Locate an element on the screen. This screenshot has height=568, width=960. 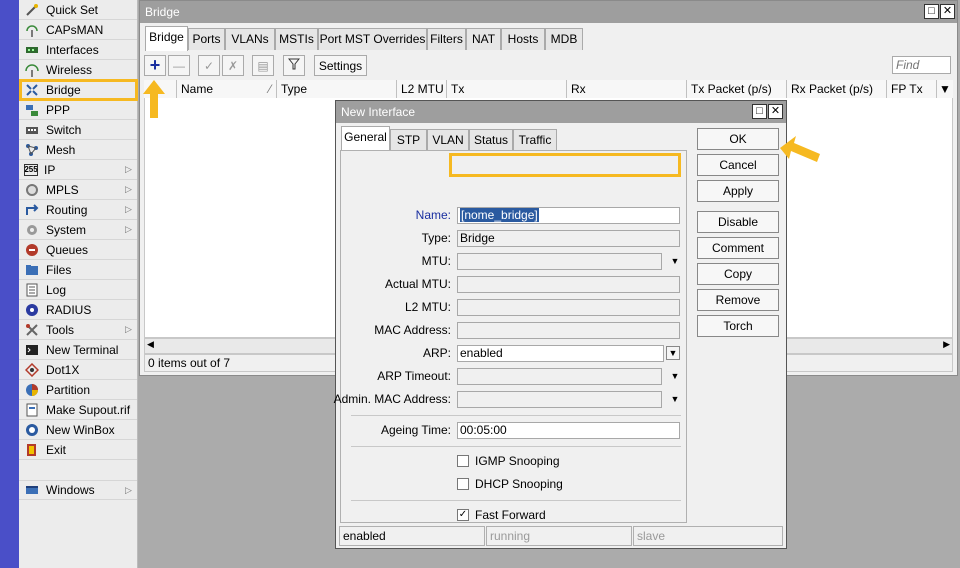
sidebar-item-switch: Switch is located at coordinates (78, 130).